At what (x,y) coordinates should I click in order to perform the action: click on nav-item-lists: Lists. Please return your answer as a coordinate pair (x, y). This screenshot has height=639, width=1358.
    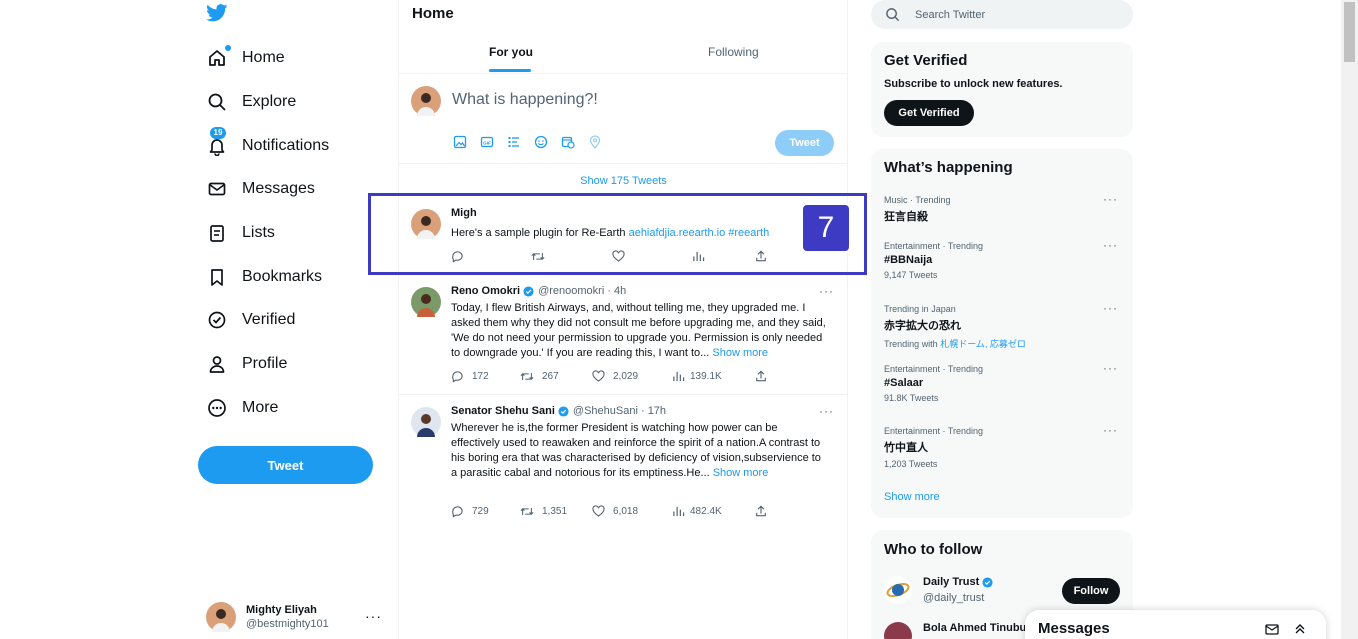
    Looking at the image, I should click on (240, 233).